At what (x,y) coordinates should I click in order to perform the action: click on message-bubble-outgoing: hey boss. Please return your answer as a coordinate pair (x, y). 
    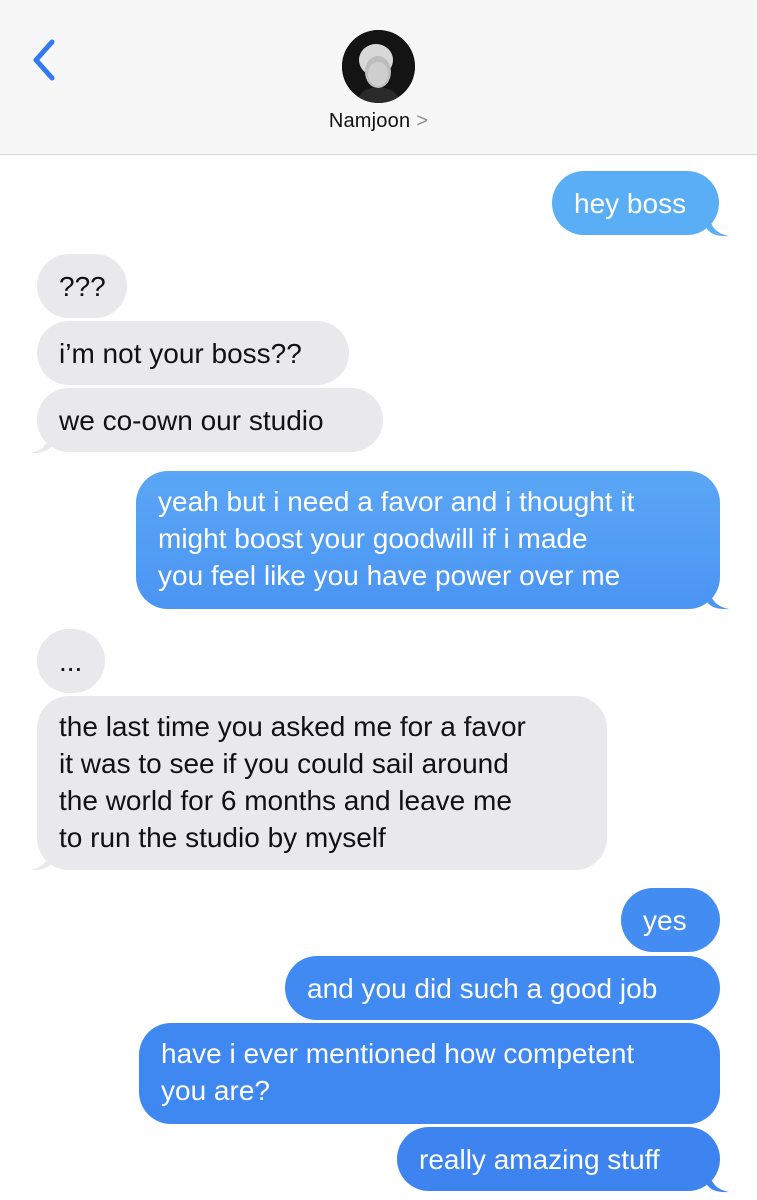
    Looking at the image, I should click on (635, 203).